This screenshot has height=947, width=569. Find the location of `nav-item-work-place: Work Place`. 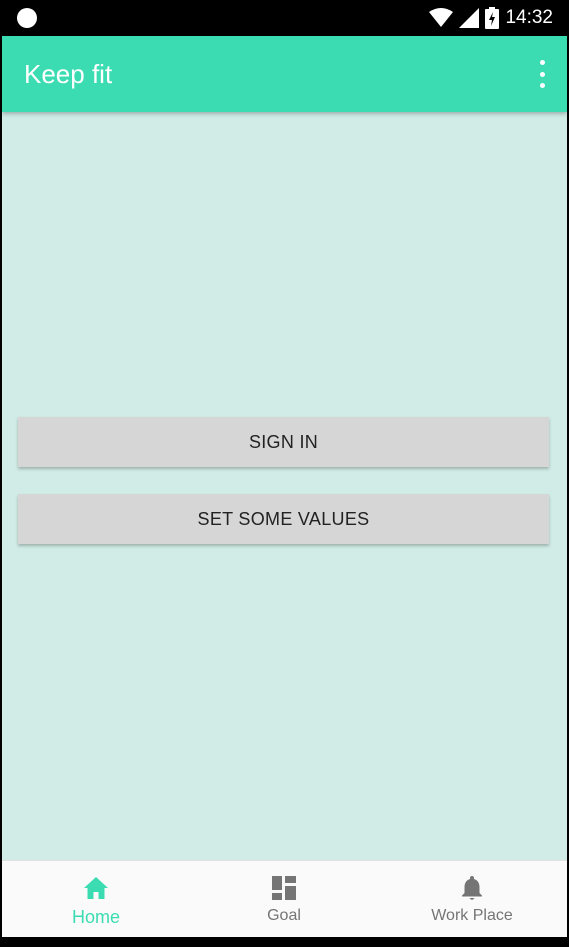

nav-item-work-place: Work Place is located at coordinates (472, 899).